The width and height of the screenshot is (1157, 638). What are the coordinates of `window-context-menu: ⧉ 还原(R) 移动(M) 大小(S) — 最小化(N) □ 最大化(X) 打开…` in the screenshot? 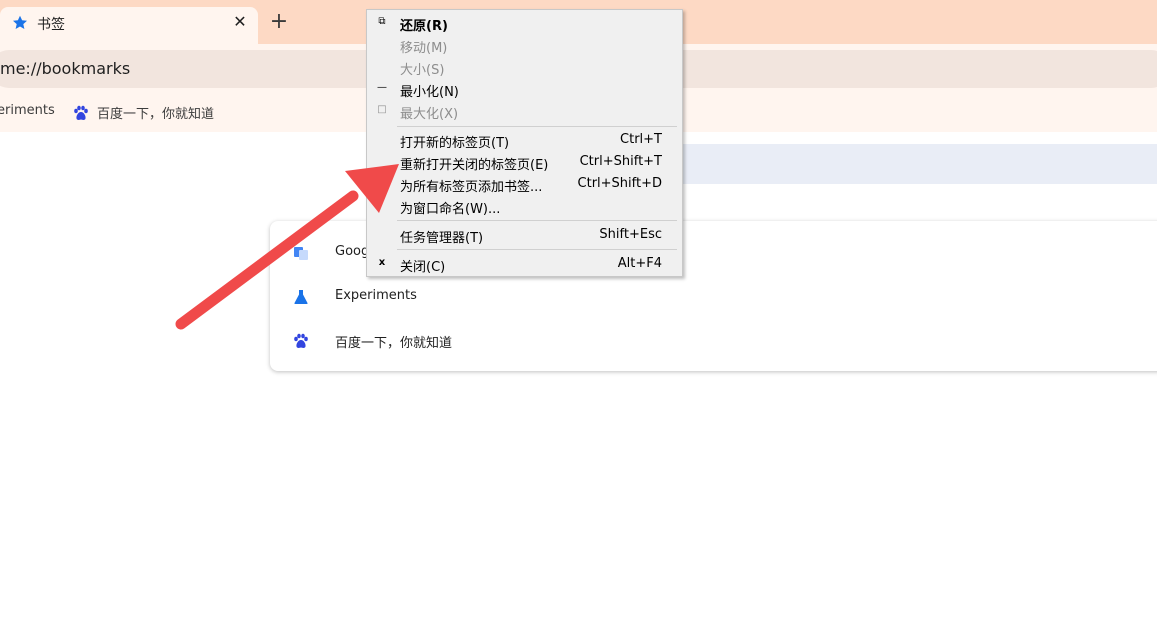 It's located at (524, 143).